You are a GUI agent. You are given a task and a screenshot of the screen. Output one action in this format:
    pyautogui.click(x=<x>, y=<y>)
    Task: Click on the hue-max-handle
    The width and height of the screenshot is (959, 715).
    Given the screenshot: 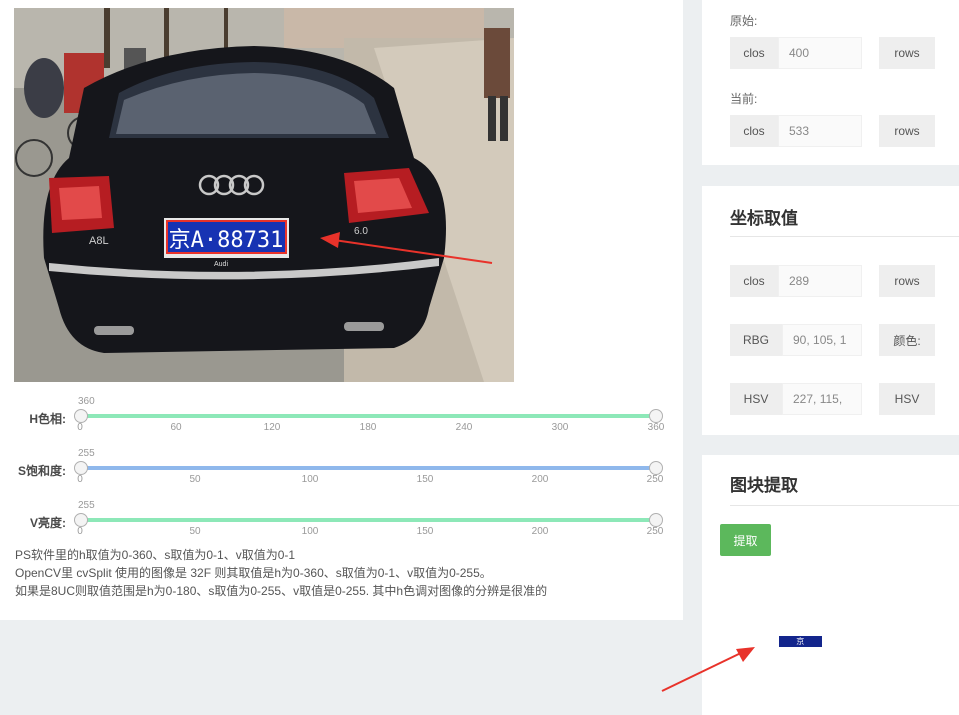 What is the action you would take?
    pyautogui.click(x=656, y=416)
    